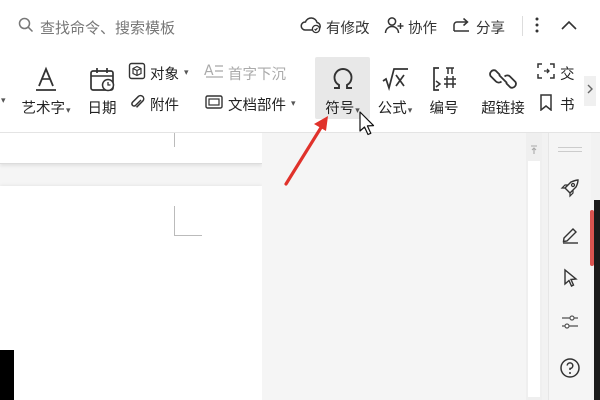 This screenshot has width=600, height=400. I want to click on help-icon, so click(570, 368).